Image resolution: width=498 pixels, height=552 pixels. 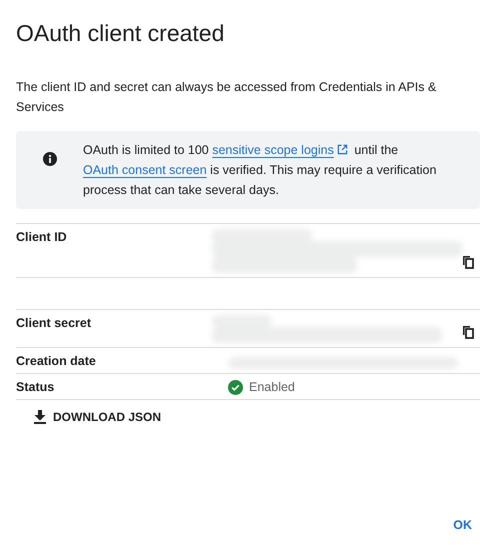 What do you see at coordinates (145, 170) in the screenshot?
I see `consent-screen-link: OAuth consent screen` at bounding box center [145, 170].